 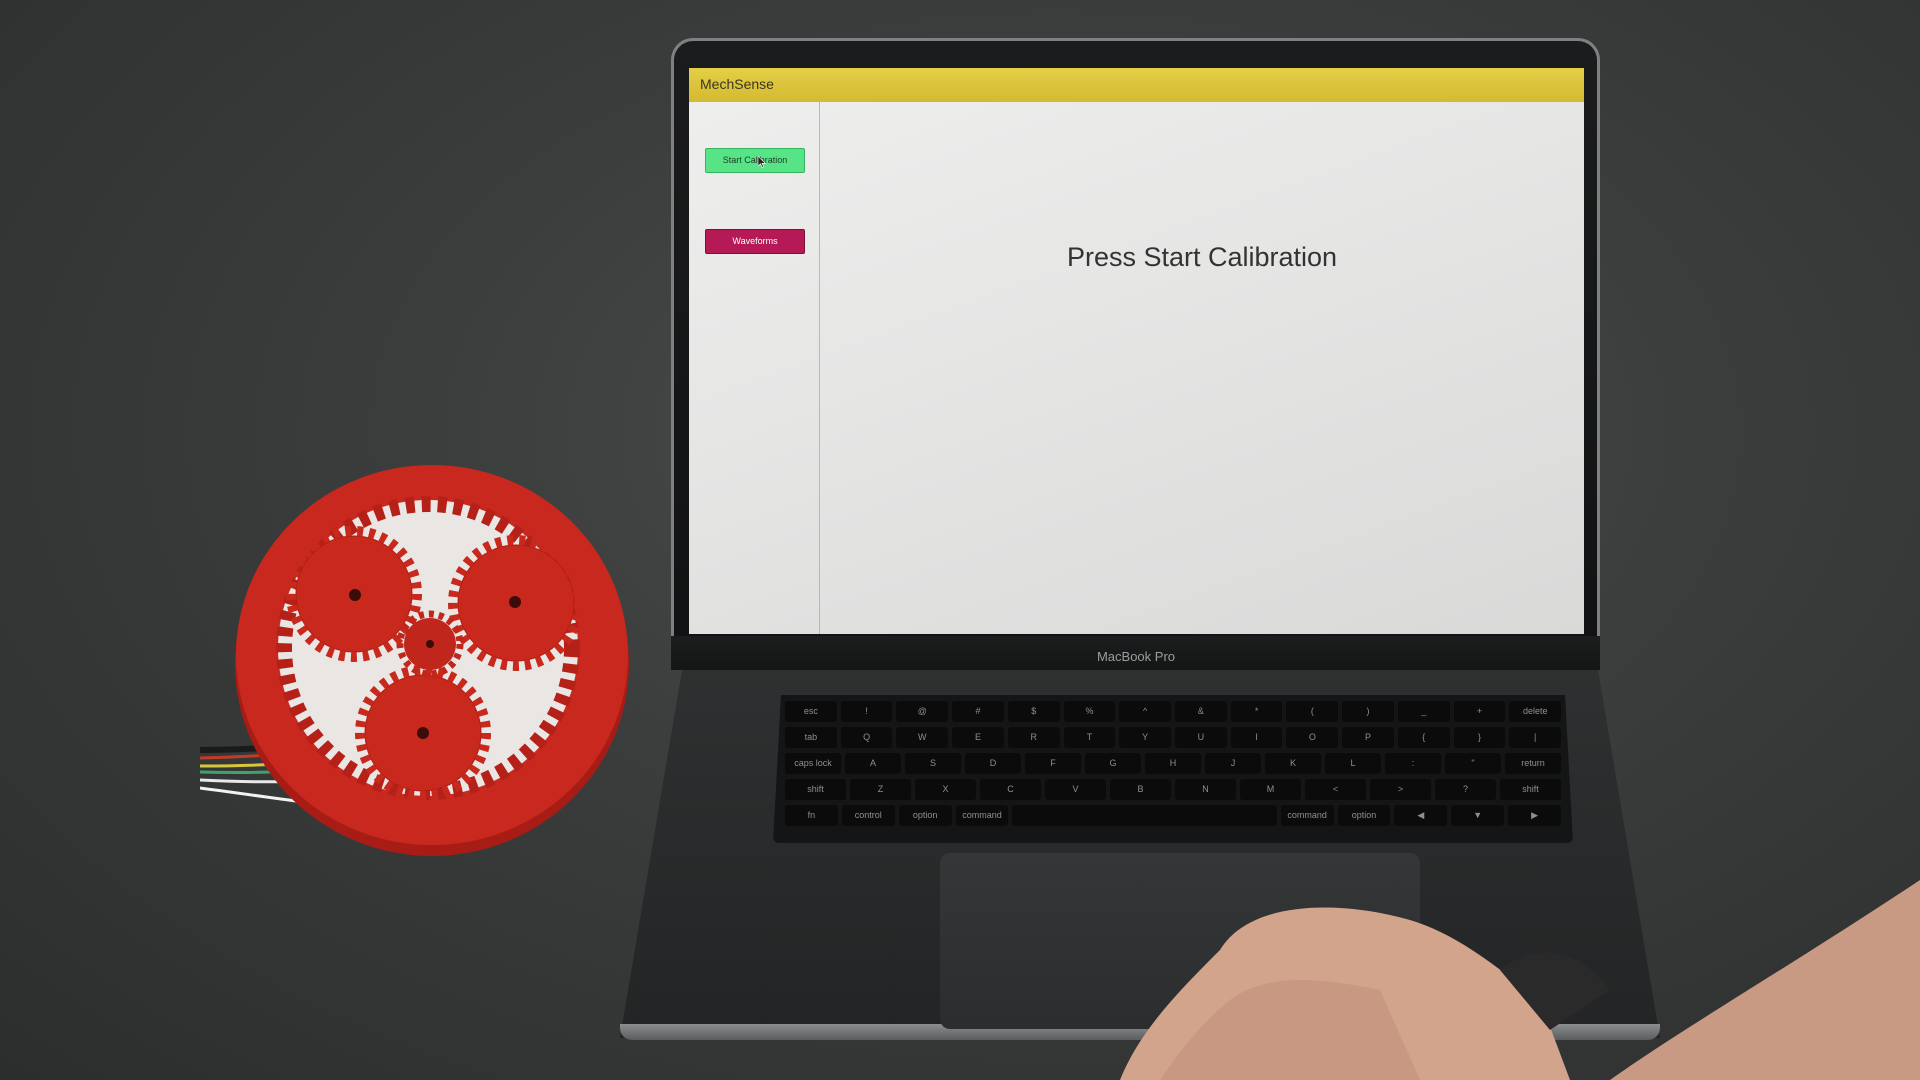 What do you see at coordinates (1423, 737) in the screenshot?
I see `key: {` at bounding box center [1423, 737].